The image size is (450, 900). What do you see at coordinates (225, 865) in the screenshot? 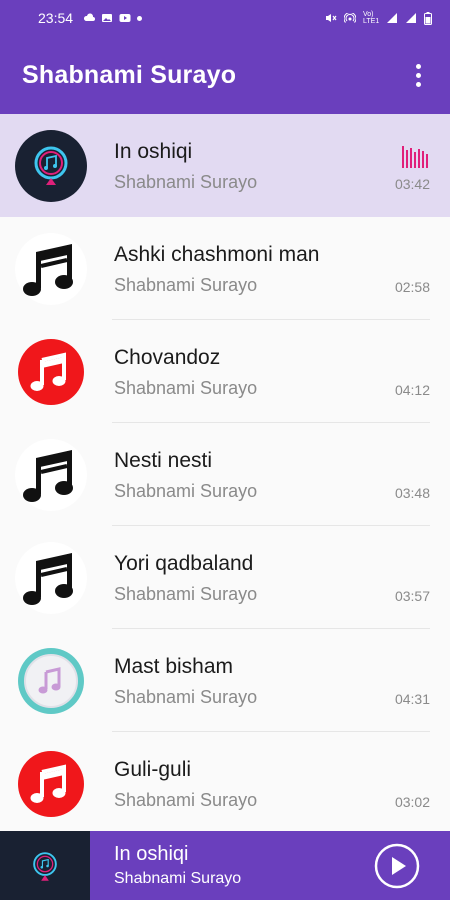
I see `mini-player: In oshiqi Shabnami Surayo` at bounding box center [225, 865].